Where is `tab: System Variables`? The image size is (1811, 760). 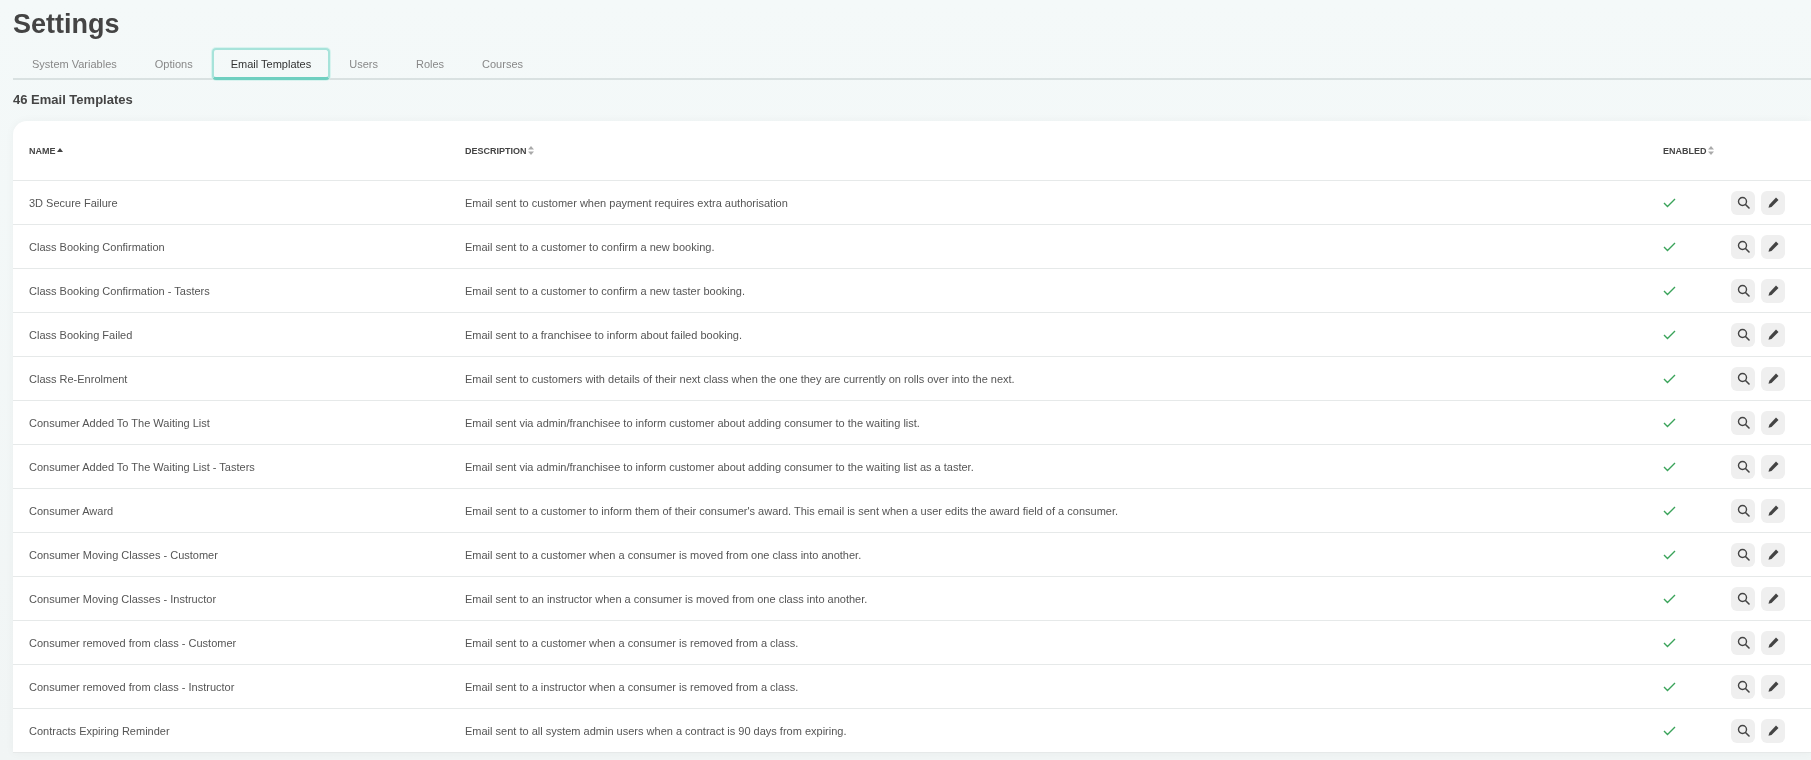
tab: System Variables is located at coordinates (74, 64).